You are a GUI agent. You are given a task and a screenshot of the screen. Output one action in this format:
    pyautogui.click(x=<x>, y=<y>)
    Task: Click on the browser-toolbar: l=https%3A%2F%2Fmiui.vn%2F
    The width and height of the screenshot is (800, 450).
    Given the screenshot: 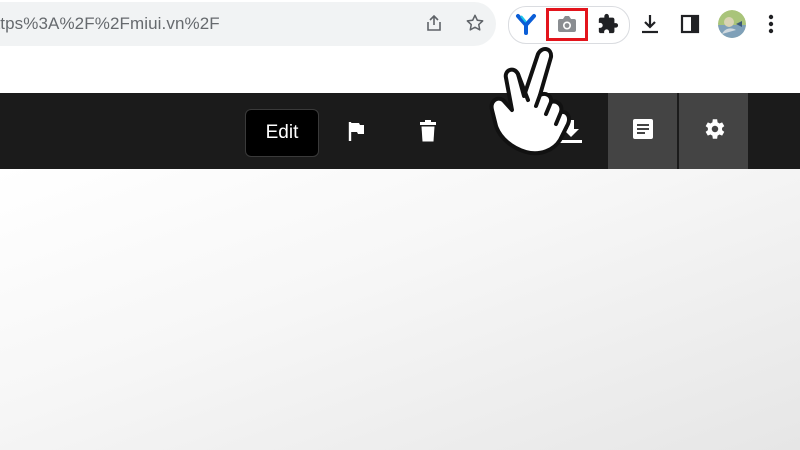 What is the action you would take?
    pyautogui.click(x=400, y=25)
    